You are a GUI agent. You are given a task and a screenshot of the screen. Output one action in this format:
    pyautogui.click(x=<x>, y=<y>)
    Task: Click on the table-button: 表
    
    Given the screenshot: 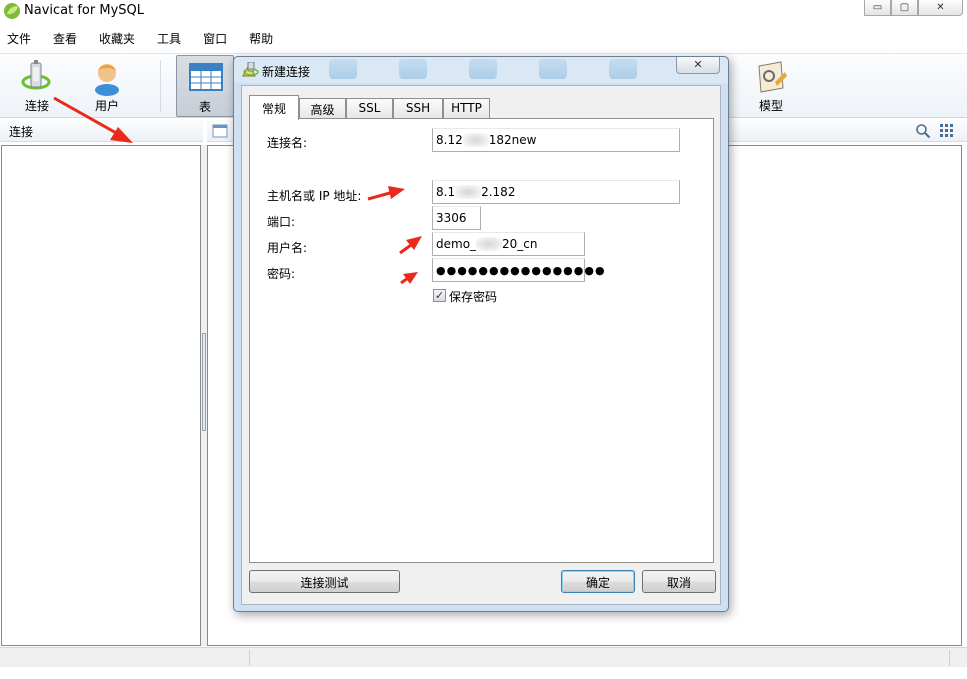 What is the action you would take?
    pyautogui.click(x=205, y=86)
    